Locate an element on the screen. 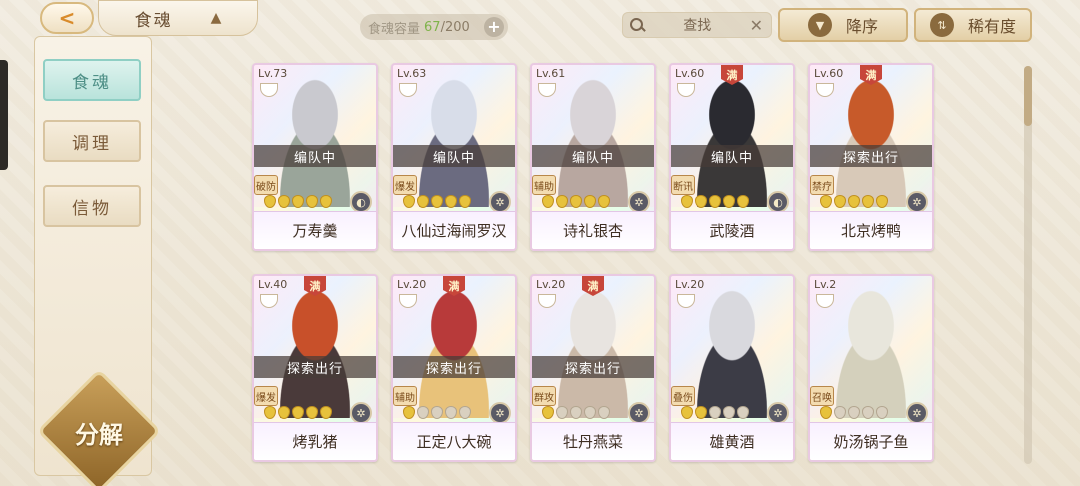 This screenshot has height=486, width=1080. card-name: 八仙过海闹罗汉 is located at coordinates (454, 230).